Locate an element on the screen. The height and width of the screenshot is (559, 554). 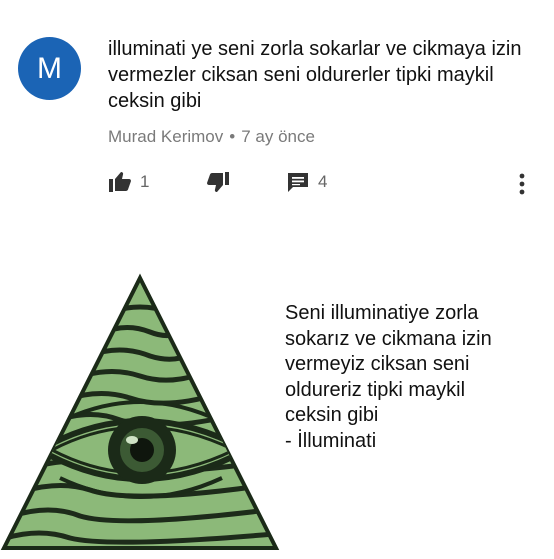
comment-meta: Murad Kerimov • 7 ay önce is located at coordinates (211, 137).